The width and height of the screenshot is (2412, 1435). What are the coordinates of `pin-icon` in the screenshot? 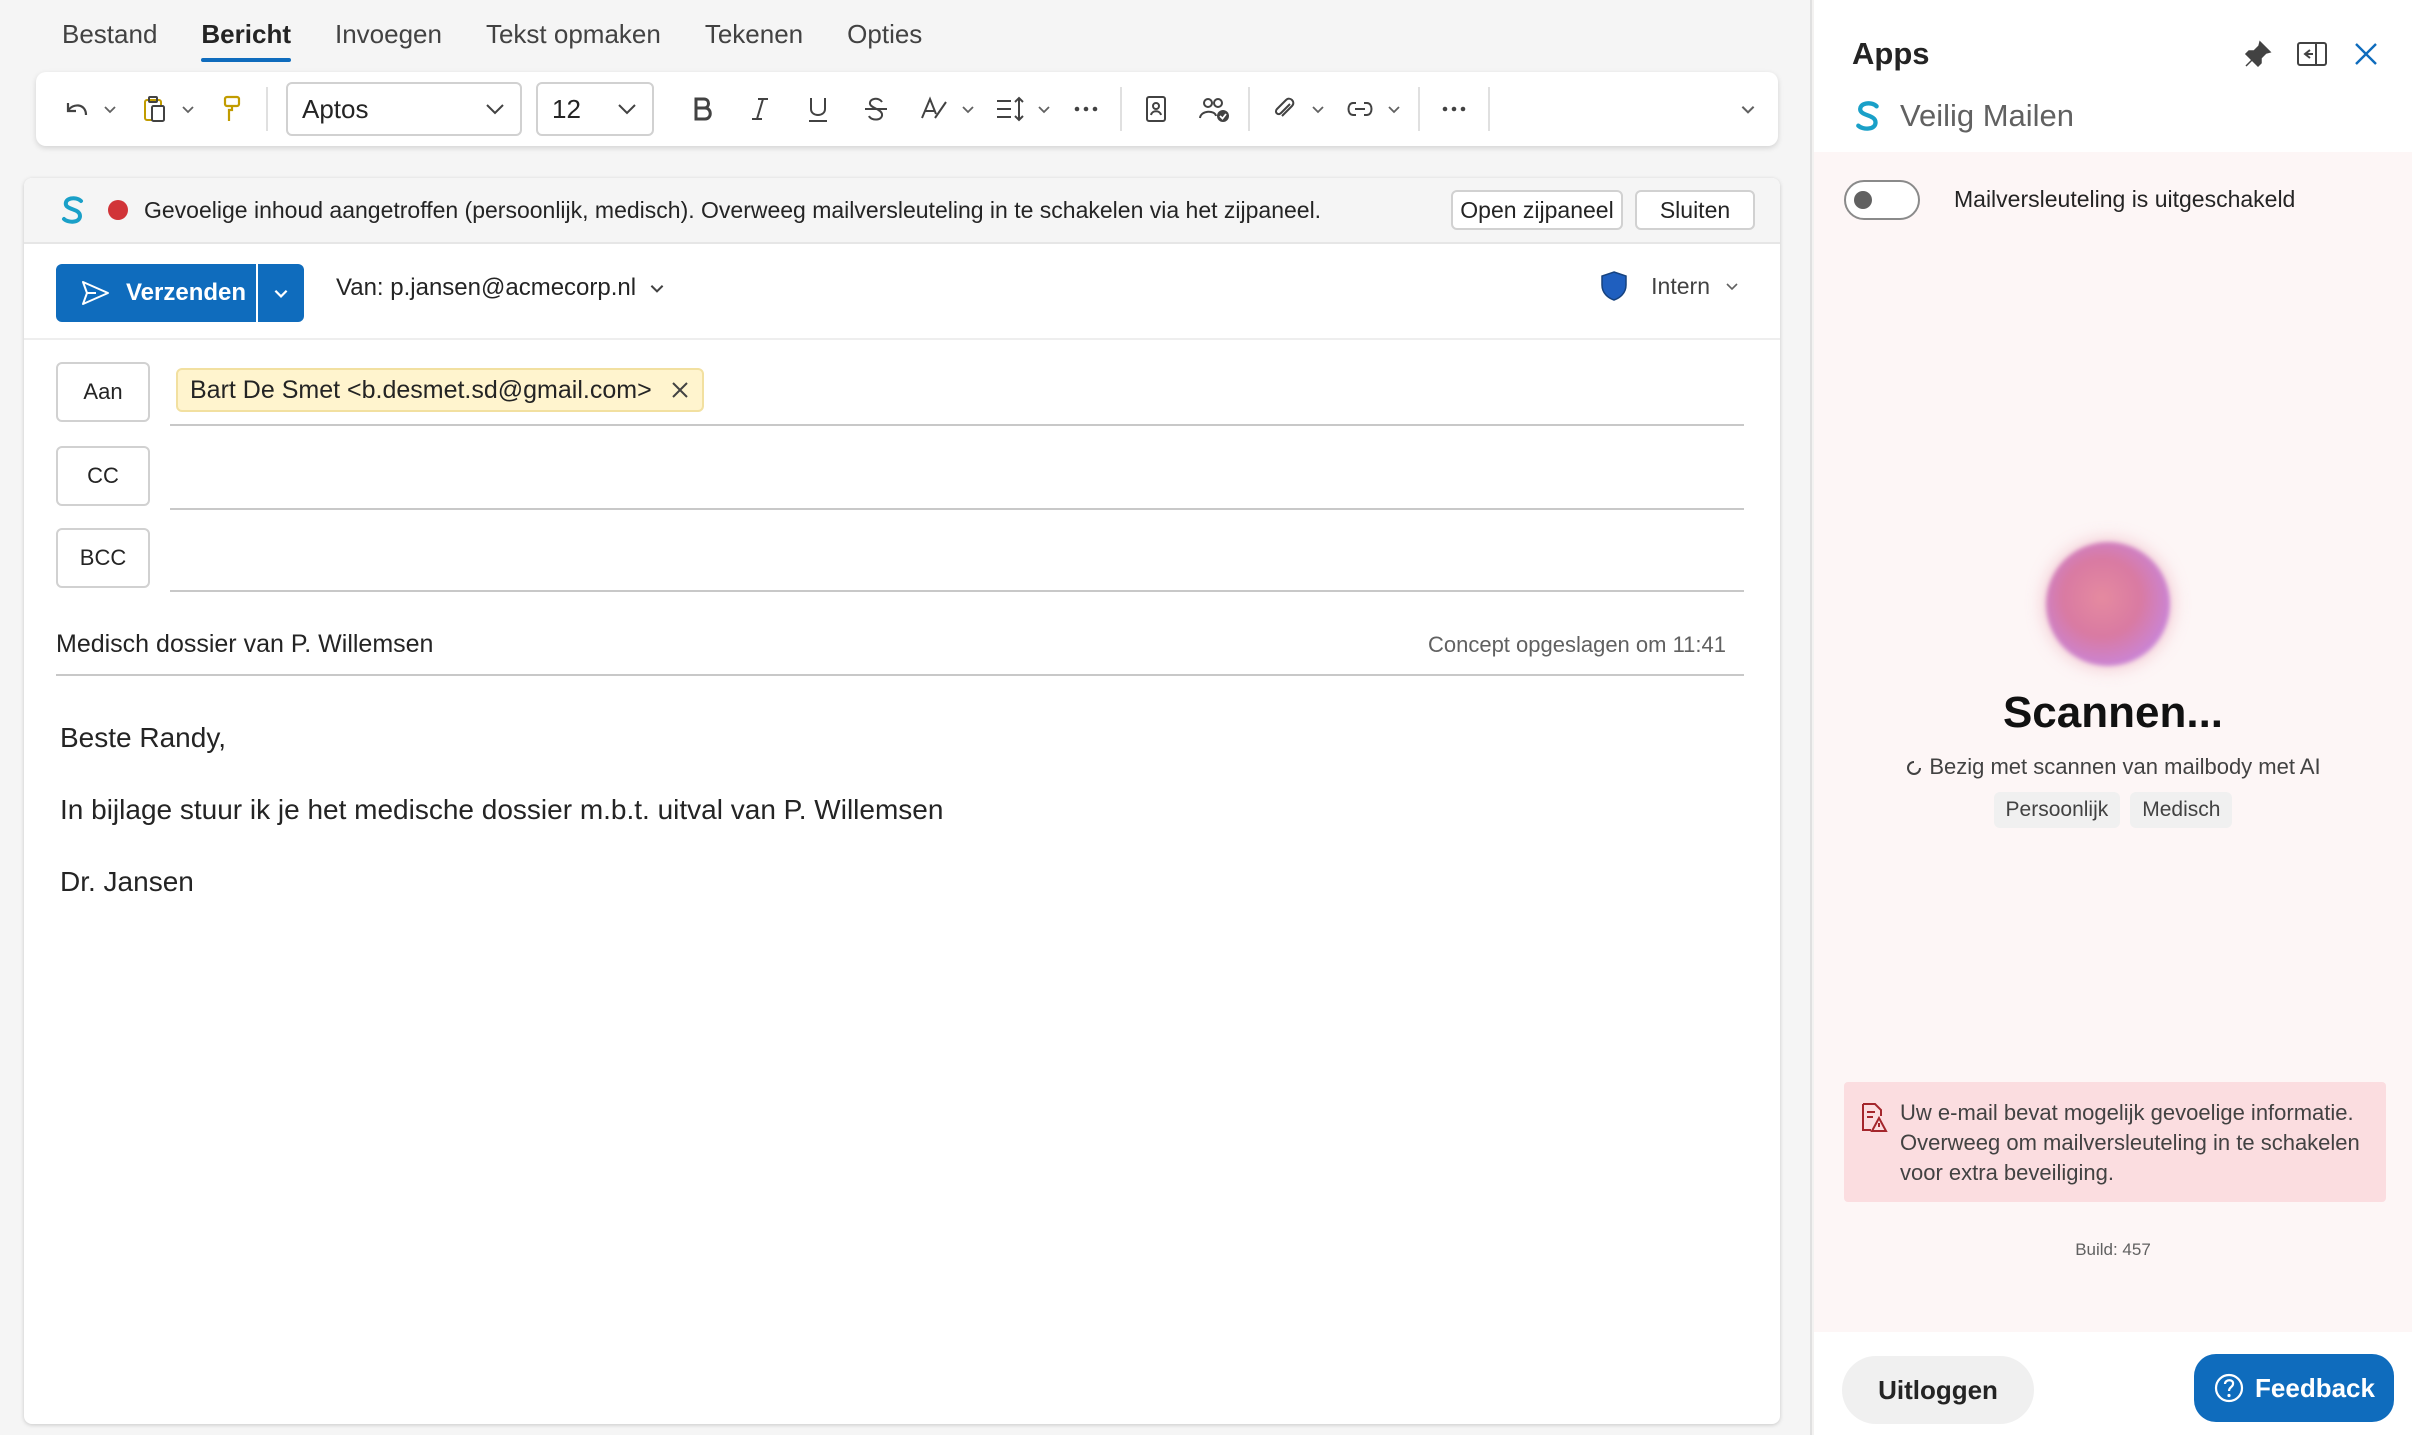 It's located at (2258, 54).